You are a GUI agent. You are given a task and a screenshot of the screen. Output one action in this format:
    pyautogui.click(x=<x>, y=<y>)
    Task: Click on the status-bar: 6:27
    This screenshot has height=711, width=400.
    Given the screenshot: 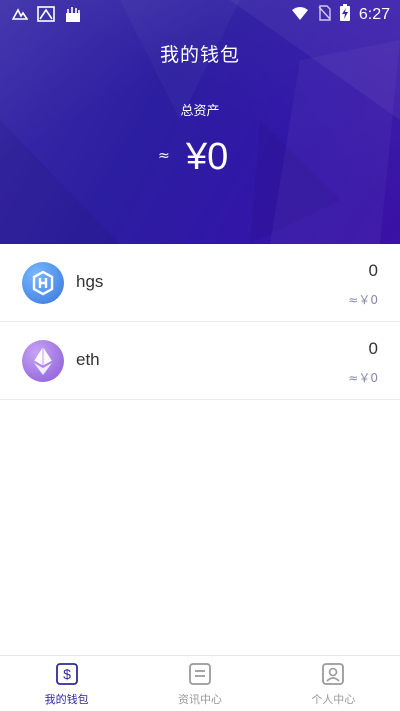 What is the action you would take?
    pyautogui.click(x=200, y=14)
    